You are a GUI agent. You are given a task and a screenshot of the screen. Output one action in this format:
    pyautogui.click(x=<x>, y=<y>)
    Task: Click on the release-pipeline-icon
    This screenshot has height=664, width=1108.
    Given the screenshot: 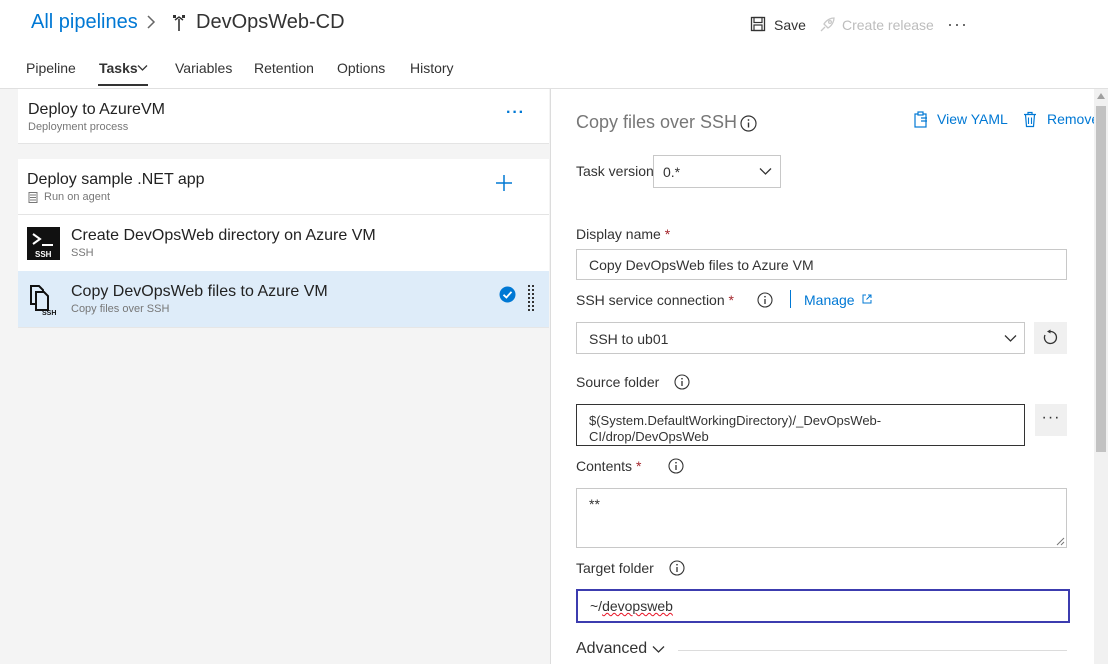 What is the action you would take?
    pyautogui.click(x=179, y=23)
    